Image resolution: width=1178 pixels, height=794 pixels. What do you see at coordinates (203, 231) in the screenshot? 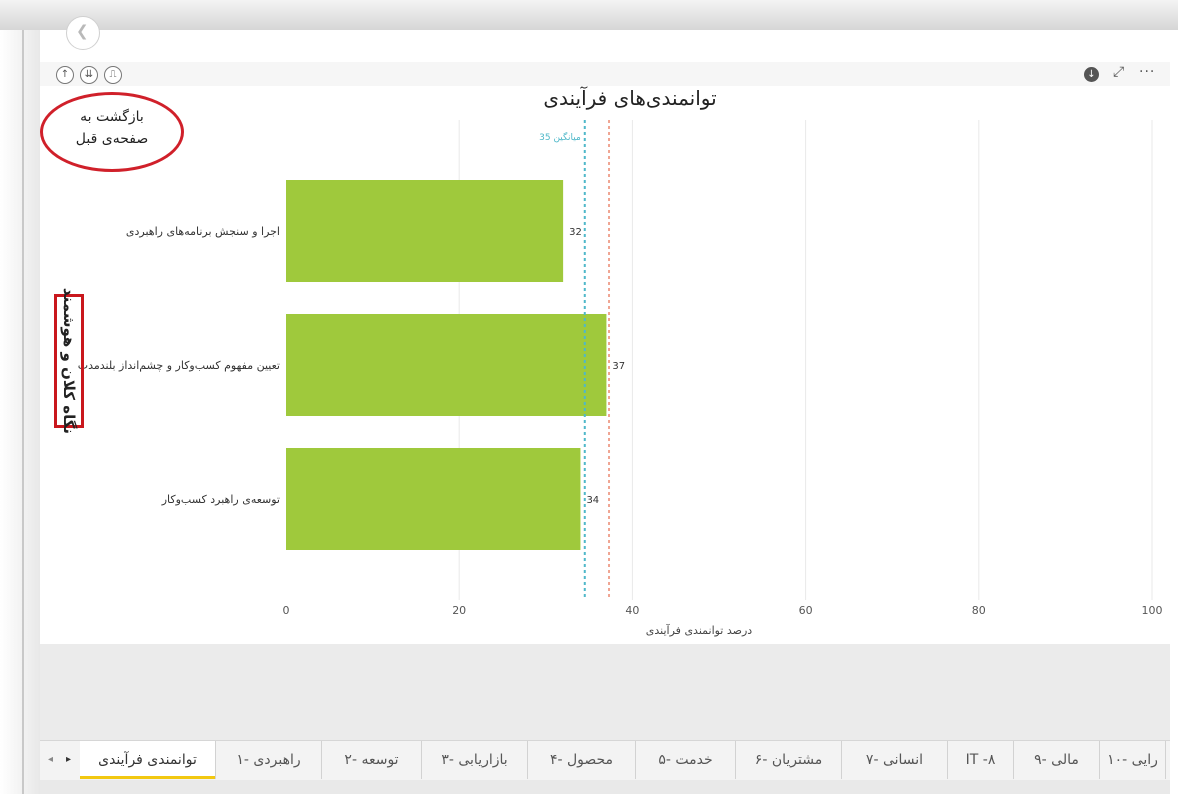
I see `category-label: اجرا و سنجش برنامه‌های راهبردی` at bounding box center [203, 231].